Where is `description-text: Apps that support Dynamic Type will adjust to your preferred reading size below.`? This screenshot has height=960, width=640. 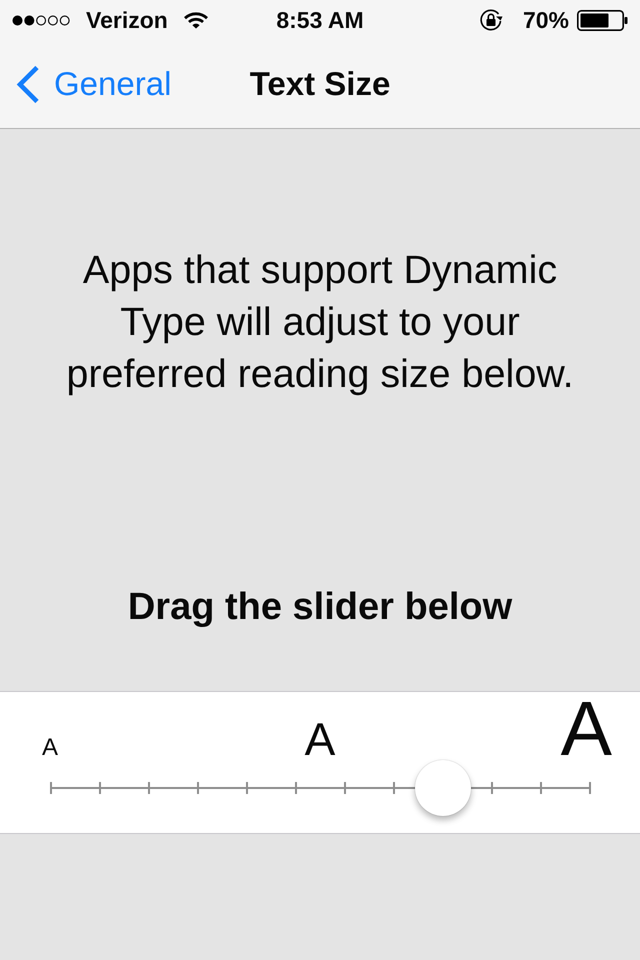 description-text: Apps that support Dynamic Type will adjust to your preferred reading size below. is located at coordinates (320, 322).